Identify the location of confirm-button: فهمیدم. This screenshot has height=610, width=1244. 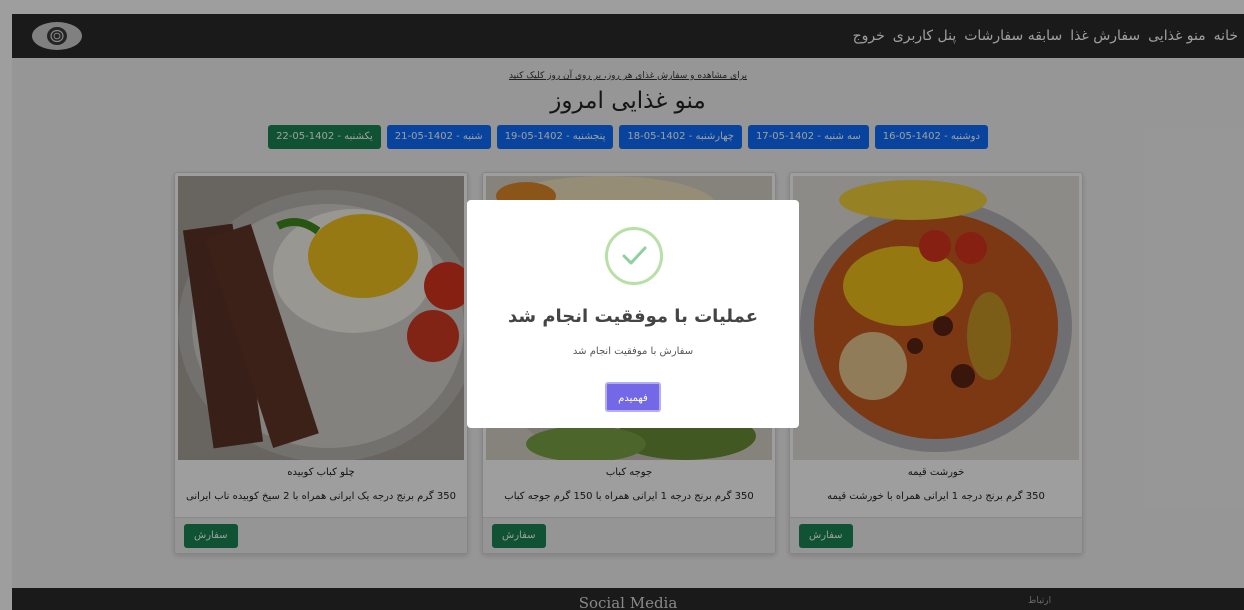
(633, 397).